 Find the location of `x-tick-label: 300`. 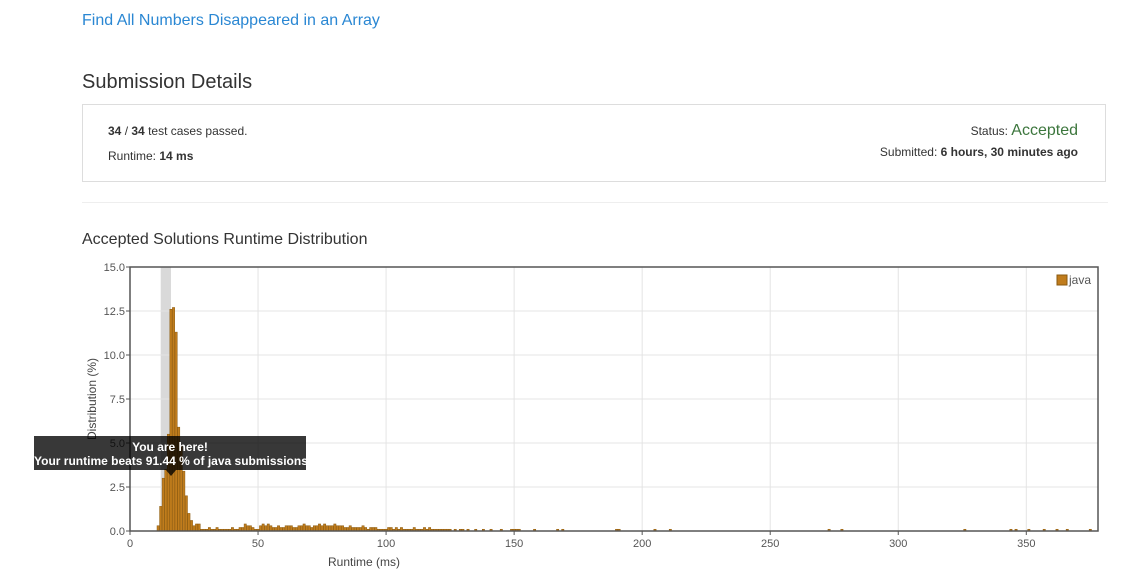

x-tick-label: 300 is located at coordinates (898, 544).